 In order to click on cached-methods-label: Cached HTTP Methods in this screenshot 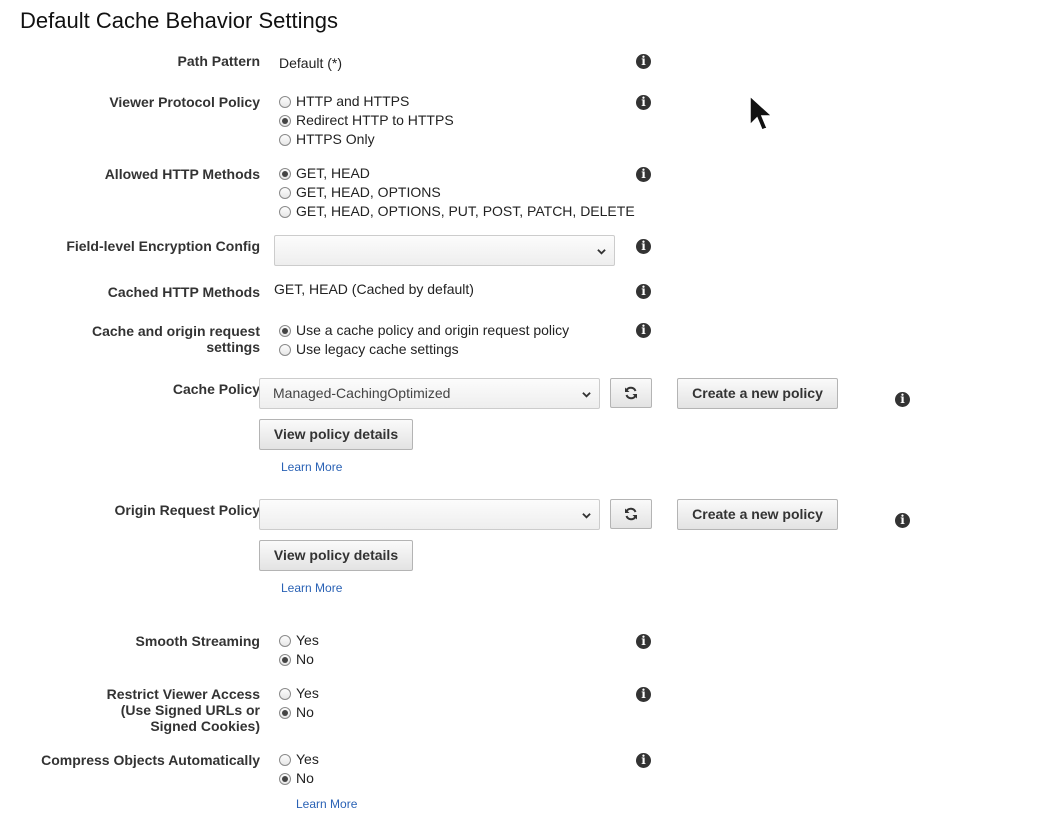, I will do `click(183, 292)`.